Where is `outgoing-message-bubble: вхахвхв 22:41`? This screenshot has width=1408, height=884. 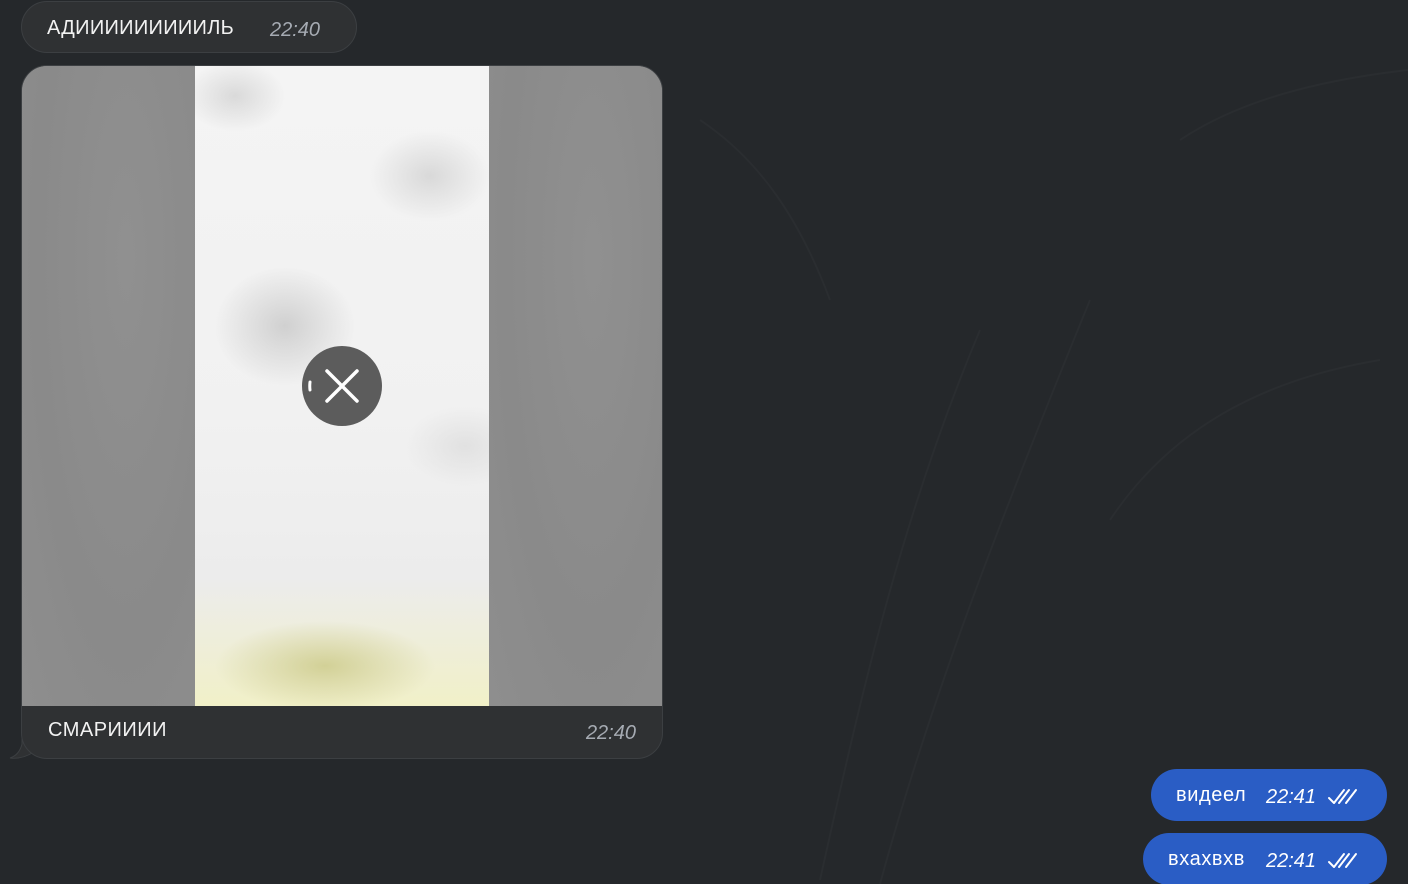
outgoing-message-bubble: вхахвхв 22:41 is located at coordinates (1265, 858).